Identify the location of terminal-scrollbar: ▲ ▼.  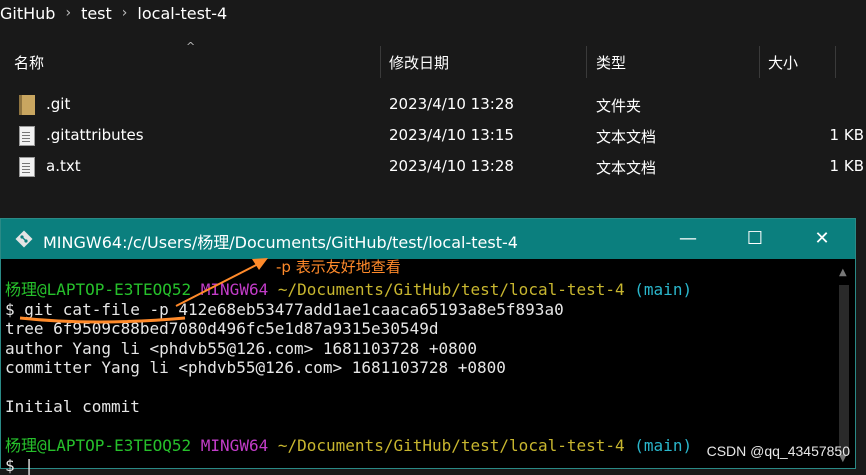
(844, 363).